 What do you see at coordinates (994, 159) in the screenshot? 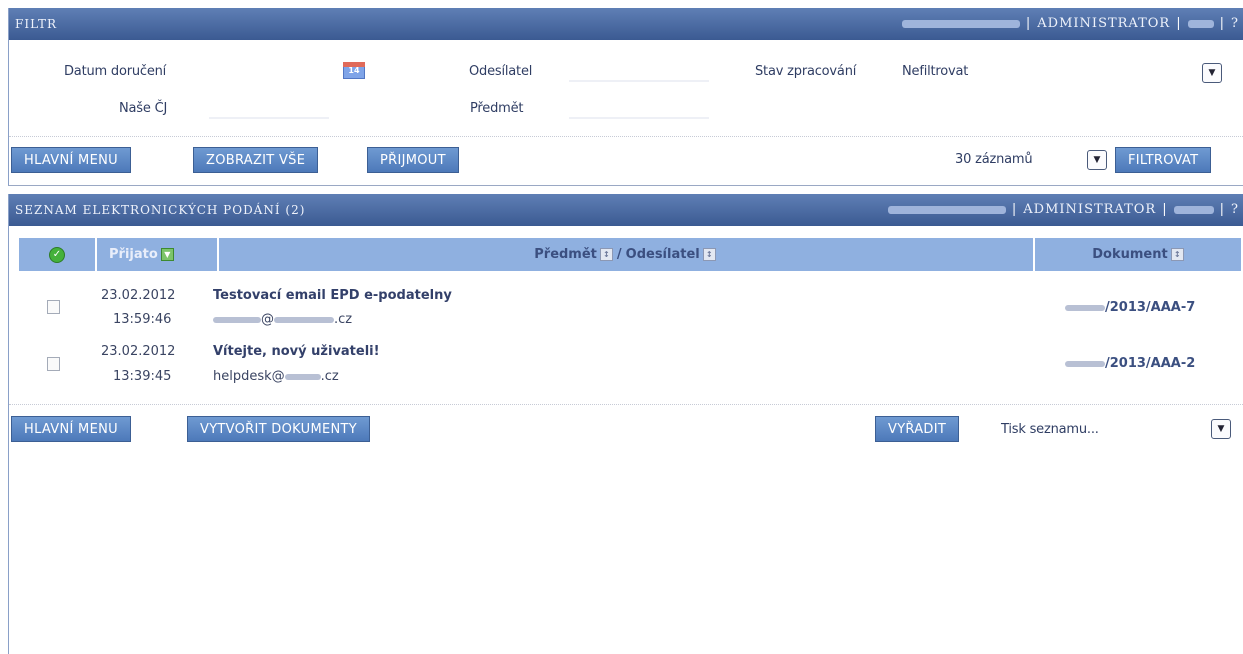
I see `record-count-select-value: 30 záznamů` at bounding box center [994, 159].